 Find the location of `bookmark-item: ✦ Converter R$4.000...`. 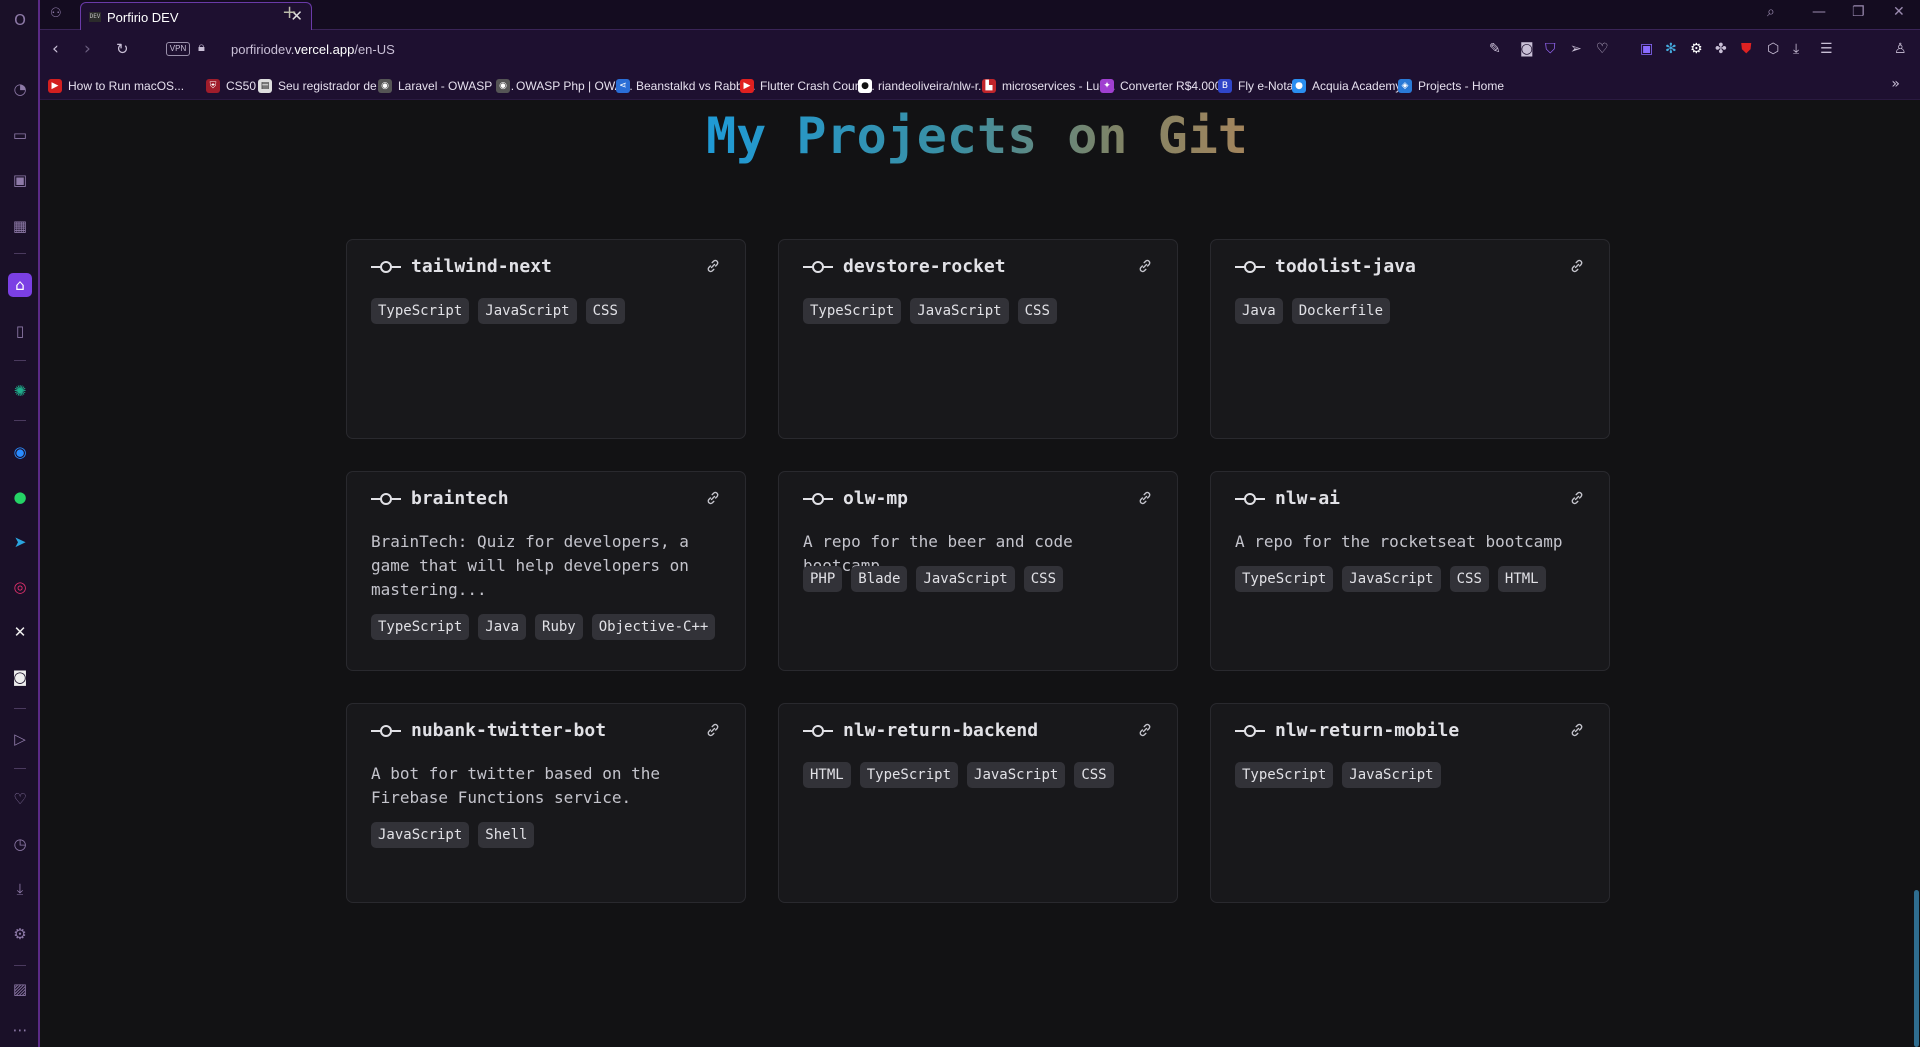

bookmark-item: ✦ Converter R$4.000... is located at coordinates (1165, 86).